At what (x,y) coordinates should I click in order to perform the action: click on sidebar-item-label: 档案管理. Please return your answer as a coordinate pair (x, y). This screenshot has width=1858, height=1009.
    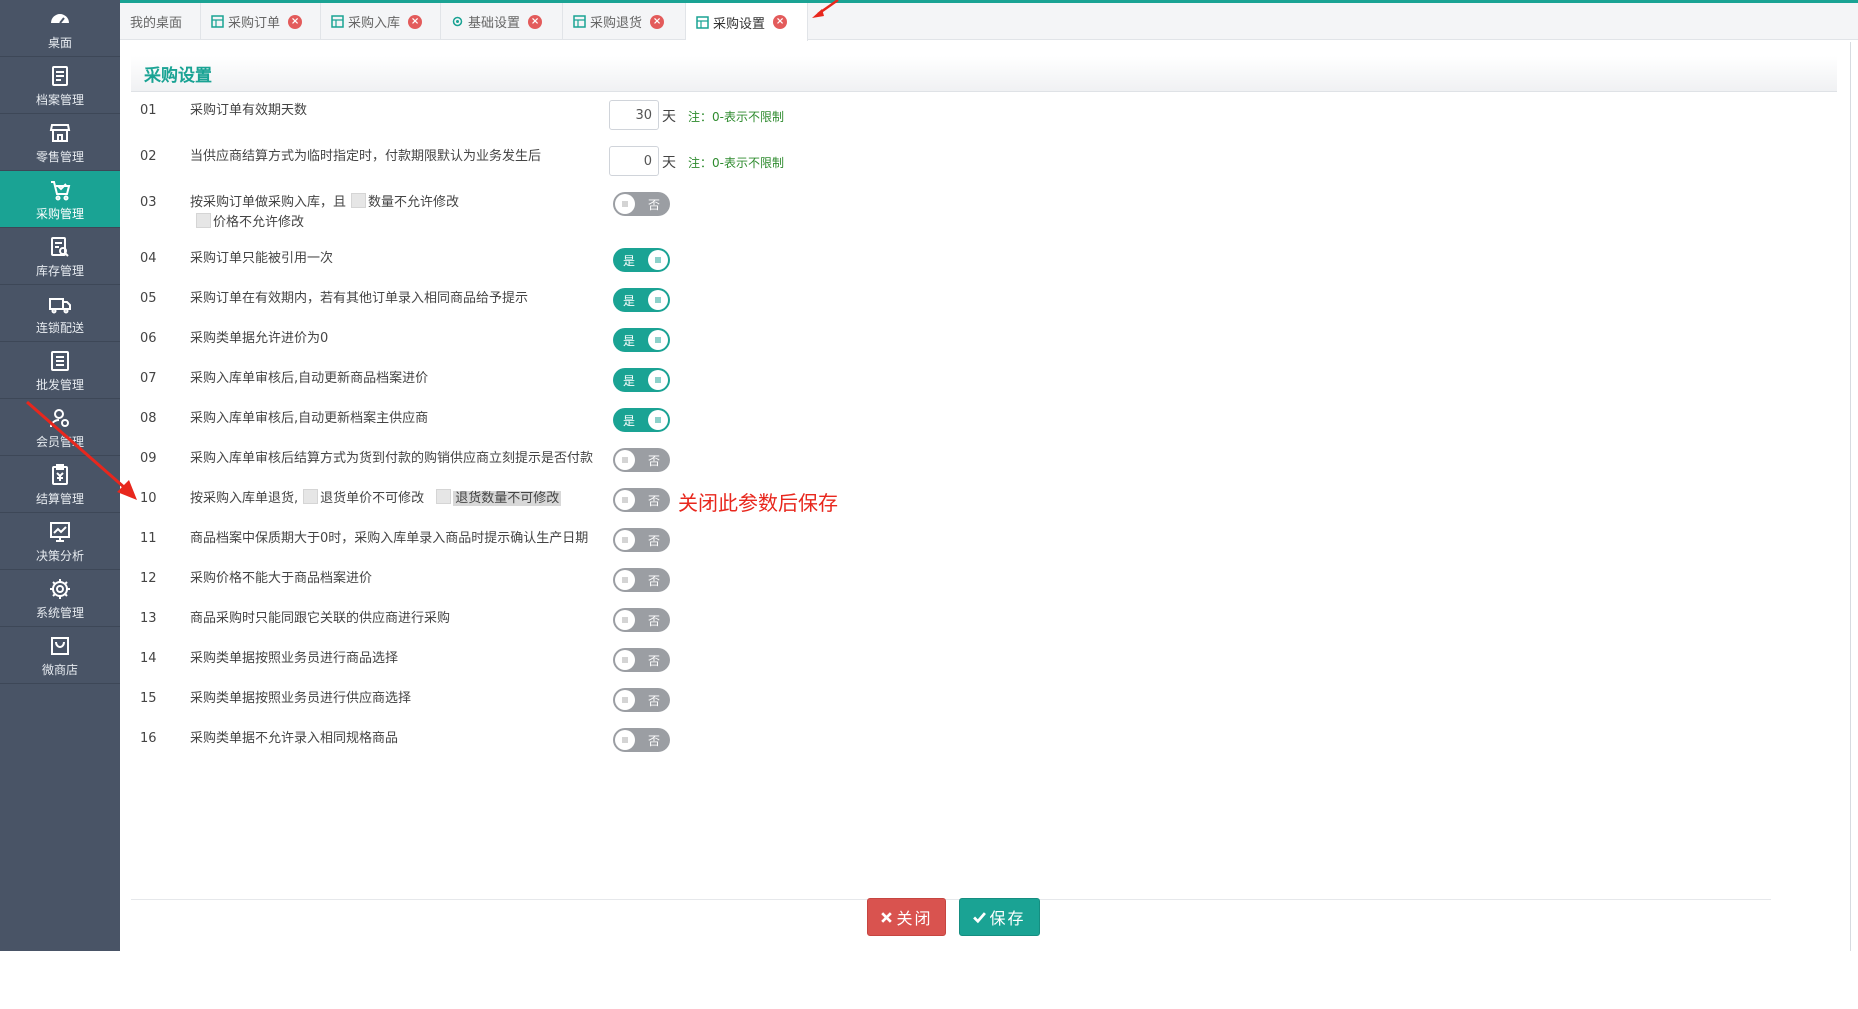
    Looking at the image, I should click on (59, 100).